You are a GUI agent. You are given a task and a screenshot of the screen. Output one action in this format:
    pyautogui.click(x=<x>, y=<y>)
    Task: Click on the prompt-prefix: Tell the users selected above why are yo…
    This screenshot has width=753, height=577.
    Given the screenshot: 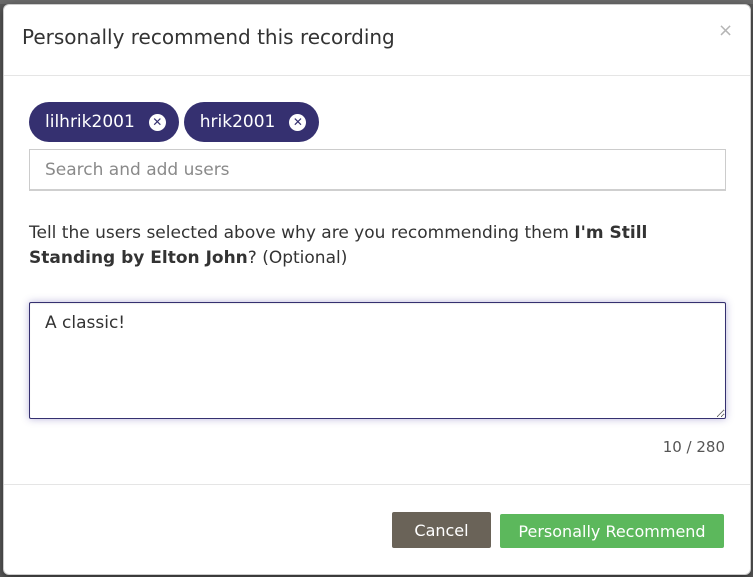 What is the action you would take?
    pyautogui.click(x=302, y=233)
    